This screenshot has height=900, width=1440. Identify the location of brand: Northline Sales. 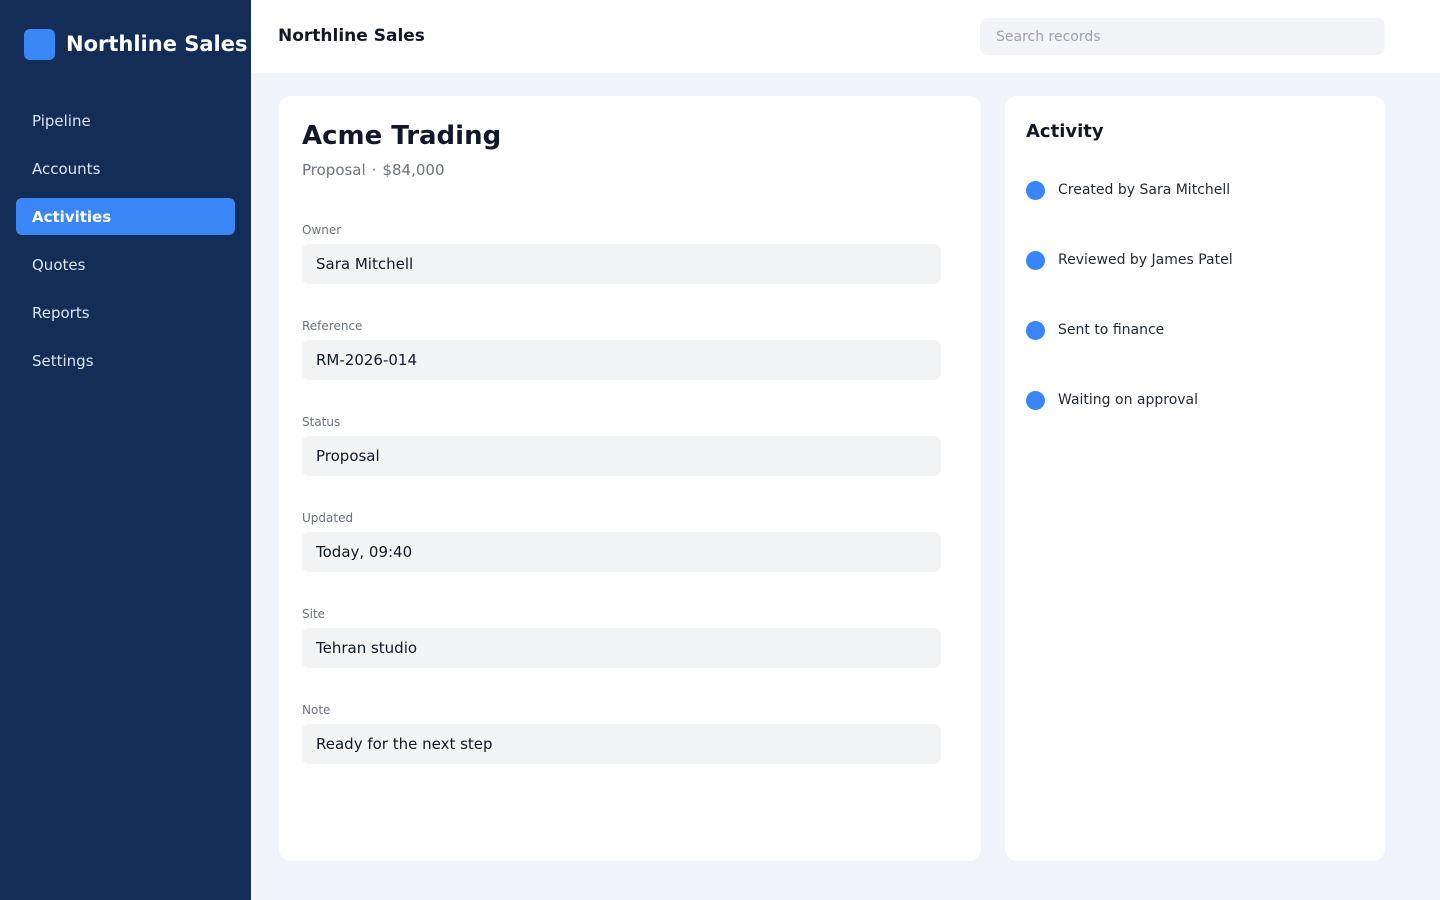
(135, 44).